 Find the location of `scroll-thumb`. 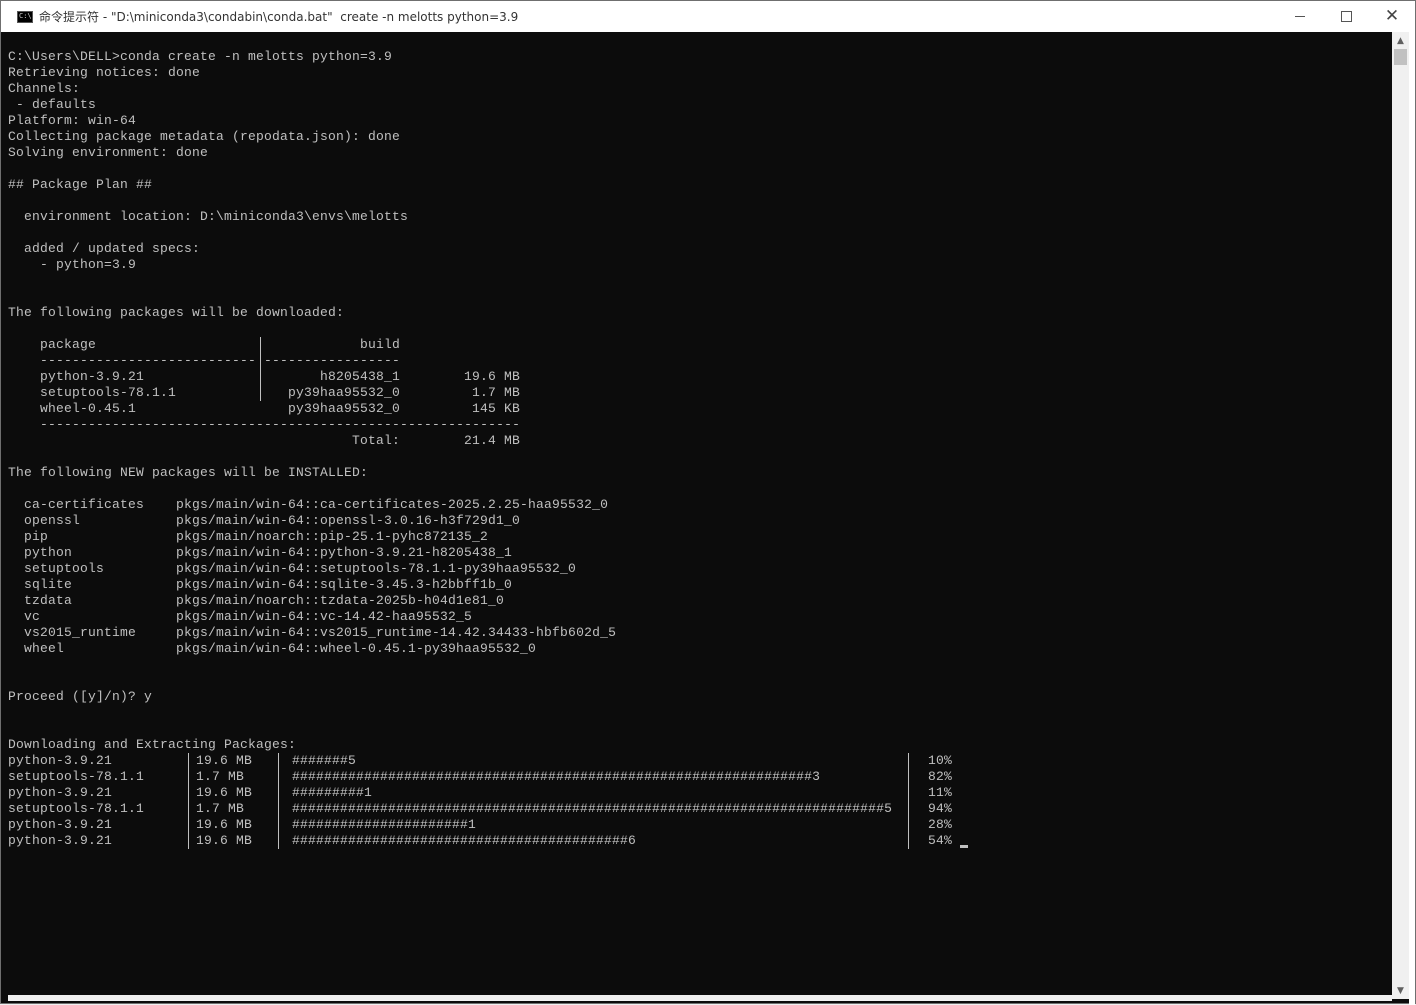

scroll-thumb is located at coordinates (1400, 57).